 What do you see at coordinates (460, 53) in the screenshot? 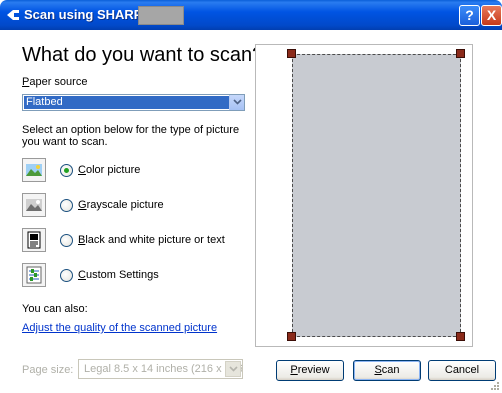
I see `crop-handle-top-right` at bounding box center [460, 53].